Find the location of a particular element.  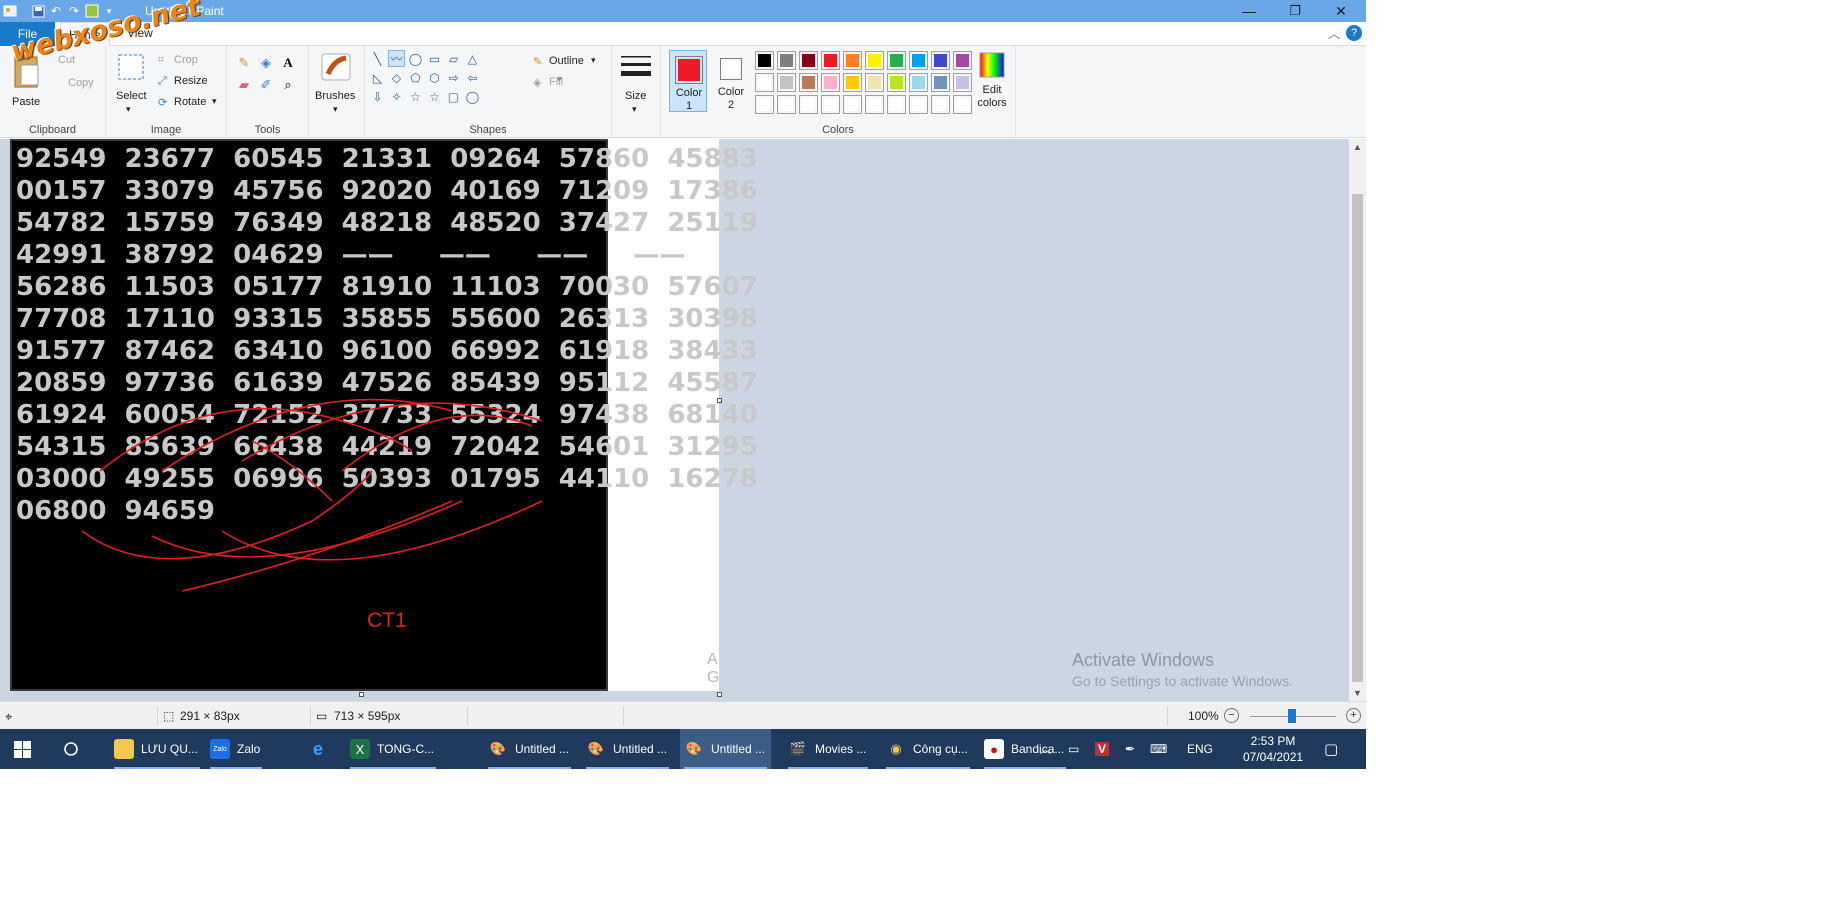

taskbar-app: Zalo Zalo is located at coordinates (236, 749).